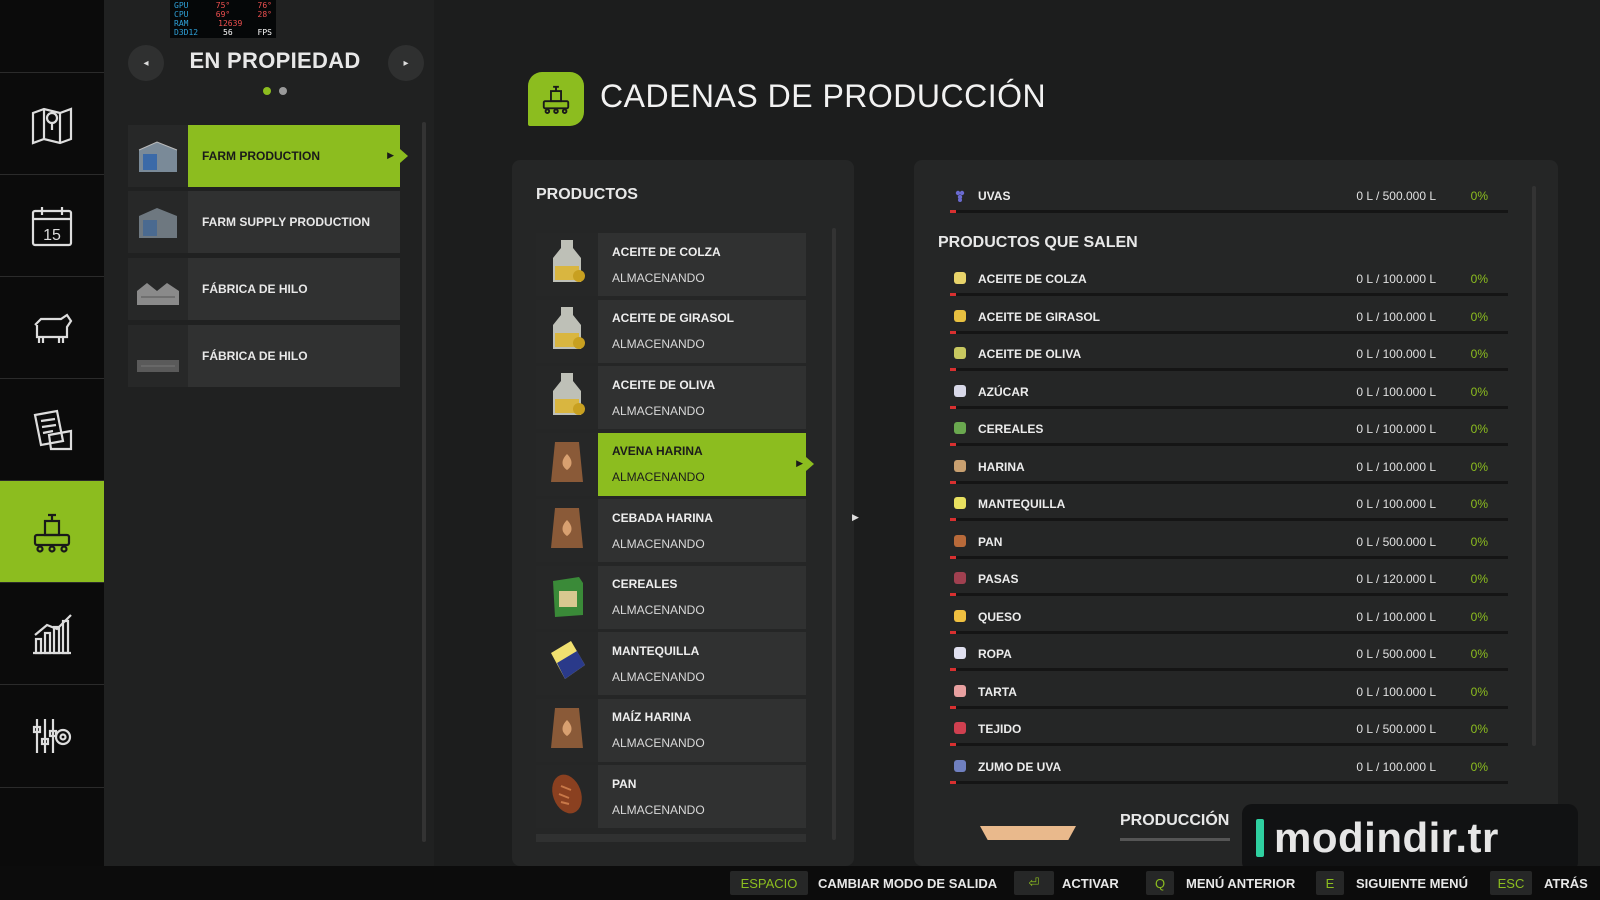 The height and width of the screenshot is (900, 1600). What do you see at coordinates (1229, 397) in the screenshot?
I see `output-row: AZÚCAR 0 L / 100.000 L 0%` at bounding box center [1229, 397].